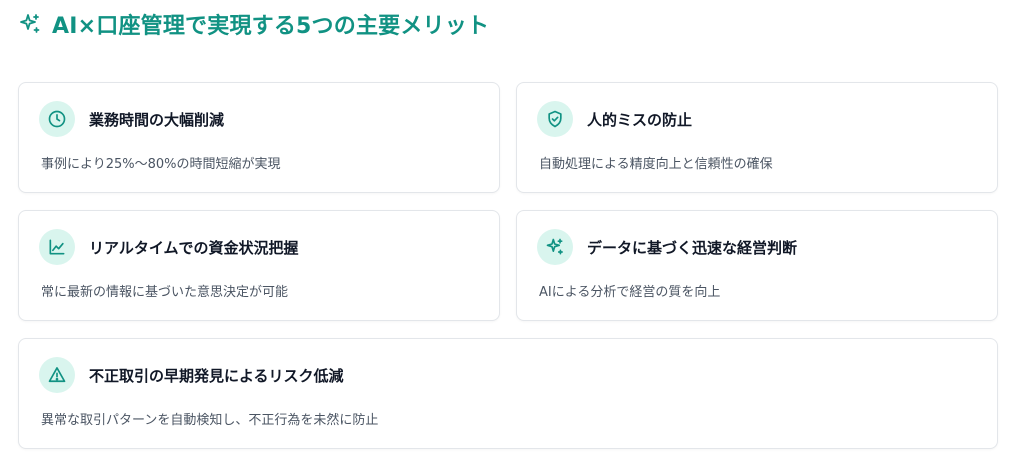 The image size is (1024, 464). I want to click on shield-check-icon, so click(555, 119).